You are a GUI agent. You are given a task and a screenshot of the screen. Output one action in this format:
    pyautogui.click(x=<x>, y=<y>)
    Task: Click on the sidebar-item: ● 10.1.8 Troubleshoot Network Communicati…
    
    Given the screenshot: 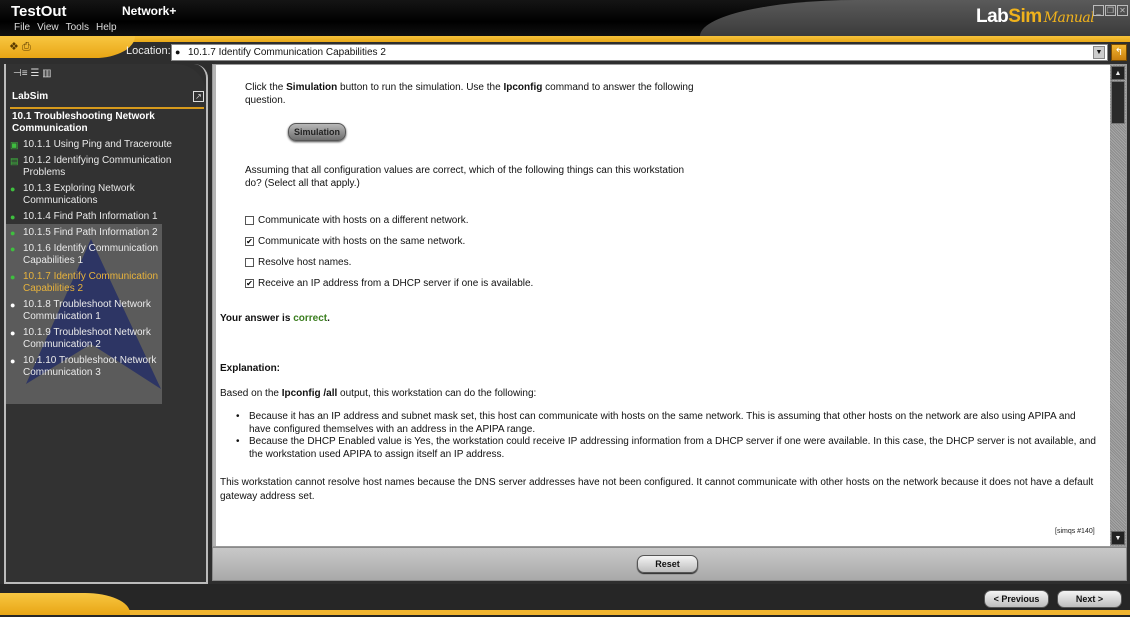 What is the action you would take?
    pyautogui.click(x=108, y=311)
    